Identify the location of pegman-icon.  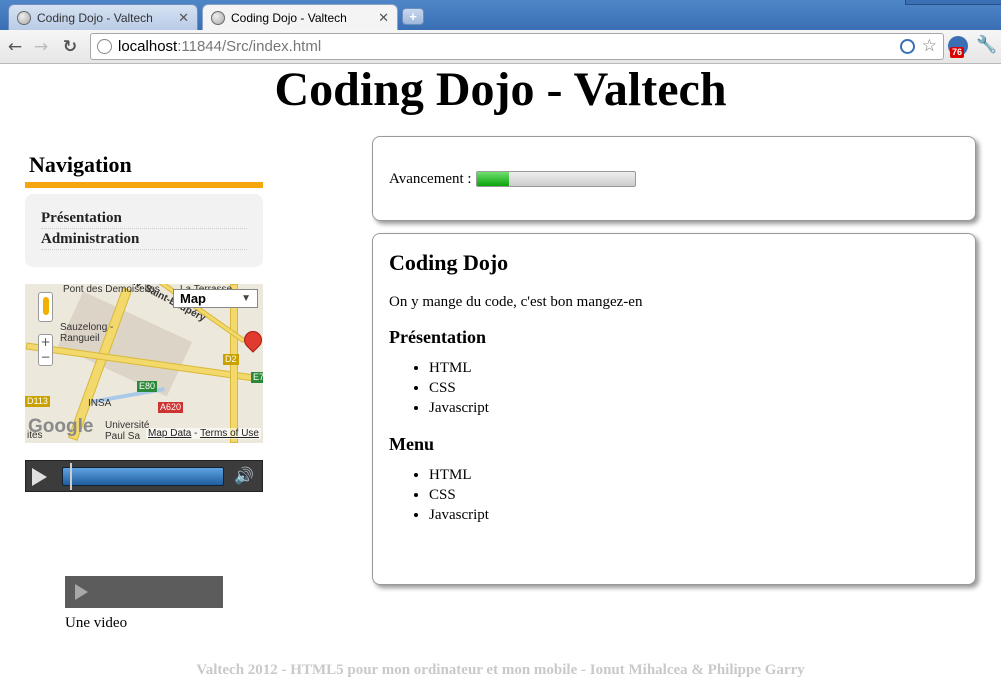
(45, 307).